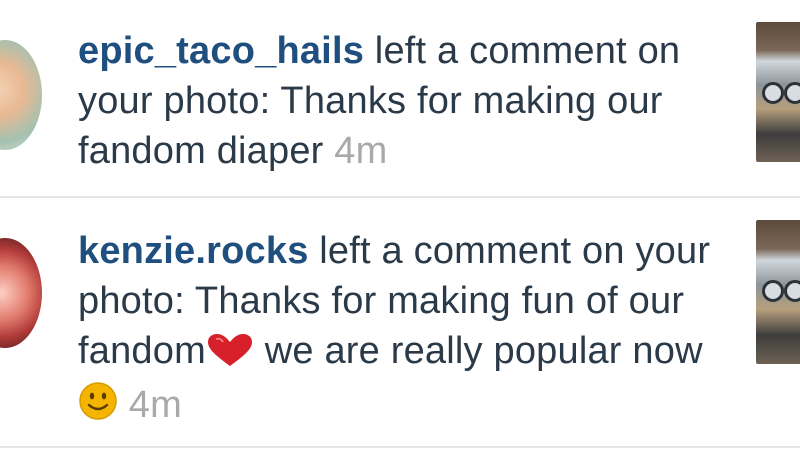  Describe the element at coordinates (193, 251) in the screenshot. I see `username-link: kenzie.rocks` at that location.